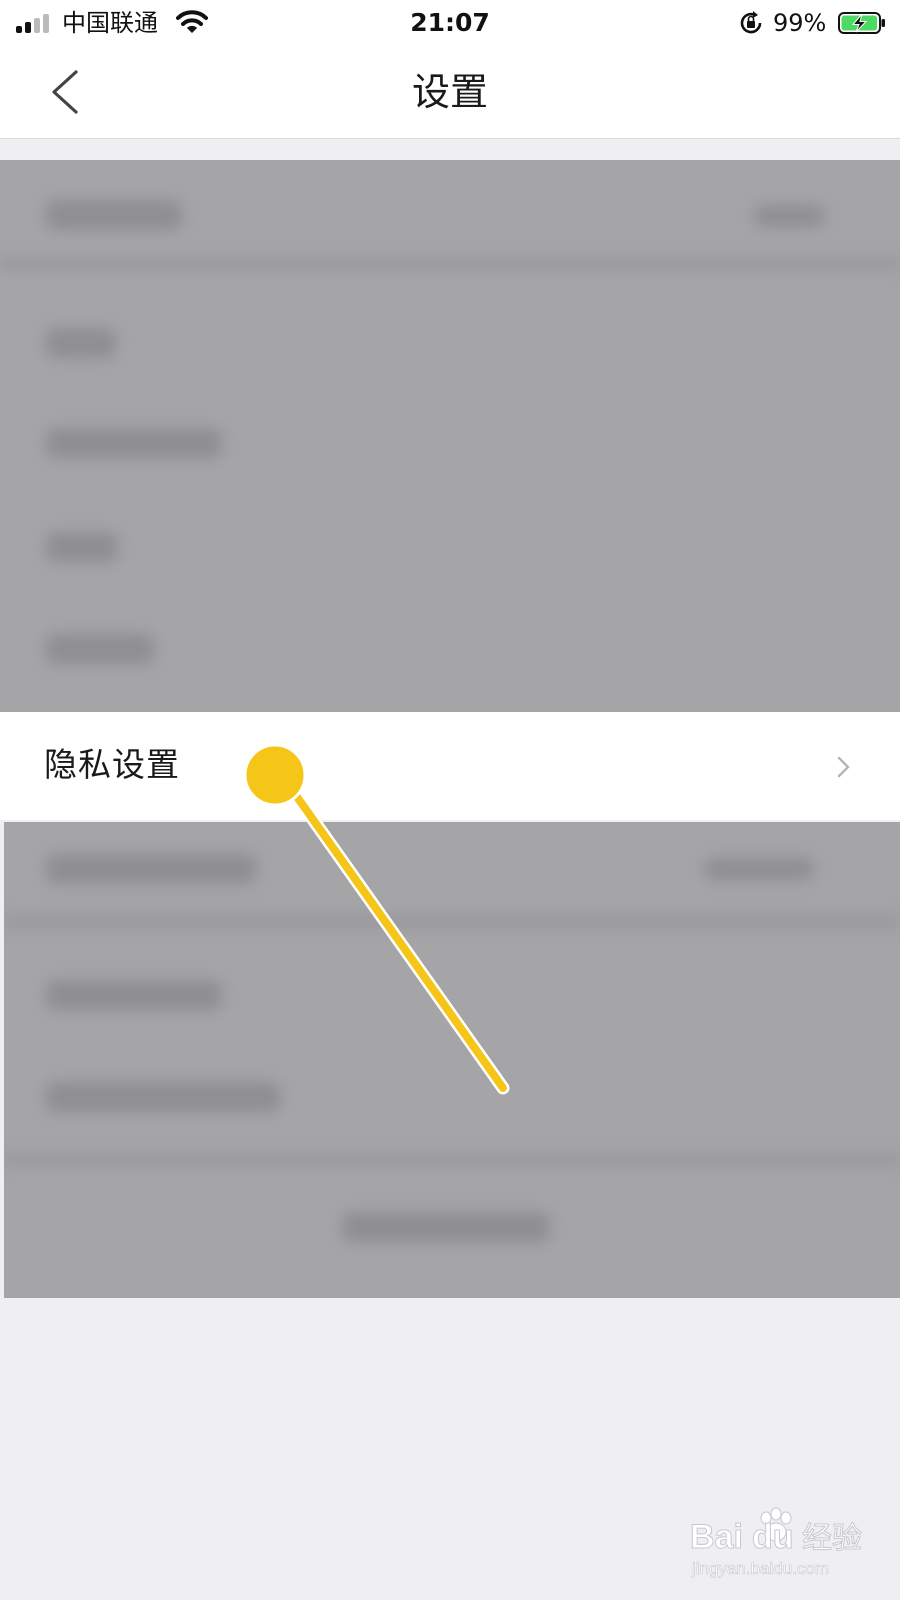  I want to click on status-time: 21:07, so click(450, 22).